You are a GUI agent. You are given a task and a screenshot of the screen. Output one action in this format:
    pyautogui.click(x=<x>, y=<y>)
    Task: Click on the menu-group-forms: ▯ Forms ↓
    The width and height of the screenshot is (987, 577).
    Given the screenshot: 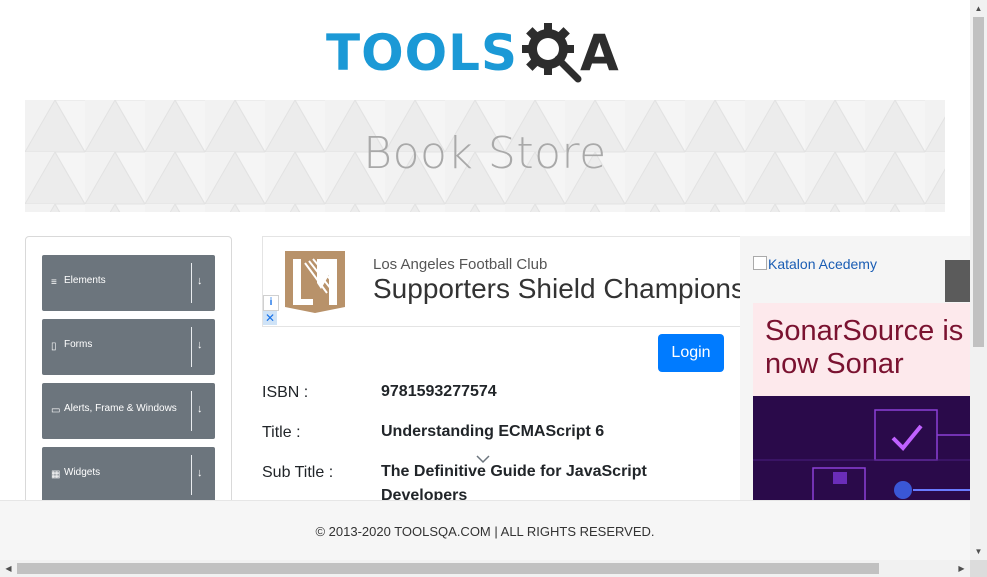 What is the action you would take?
    pyautogui.click(x=128, y=347)
    